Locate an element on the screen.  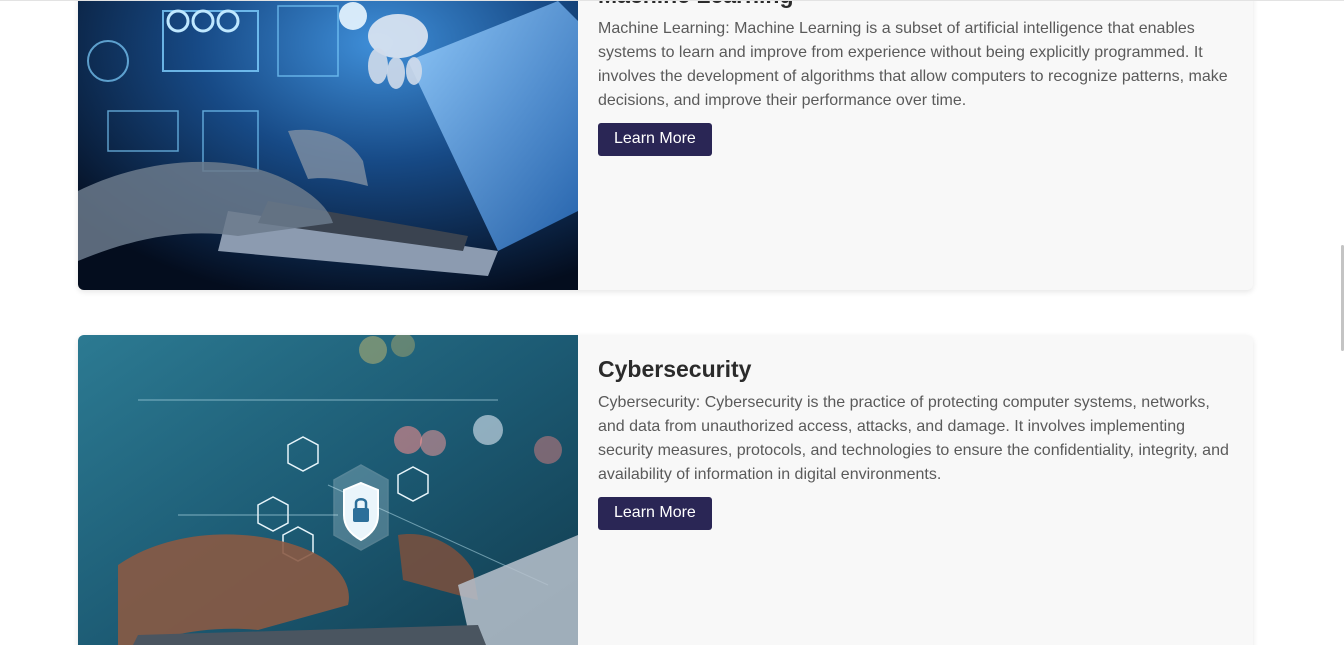
scrollbar is located at coordinates (1342, 323).